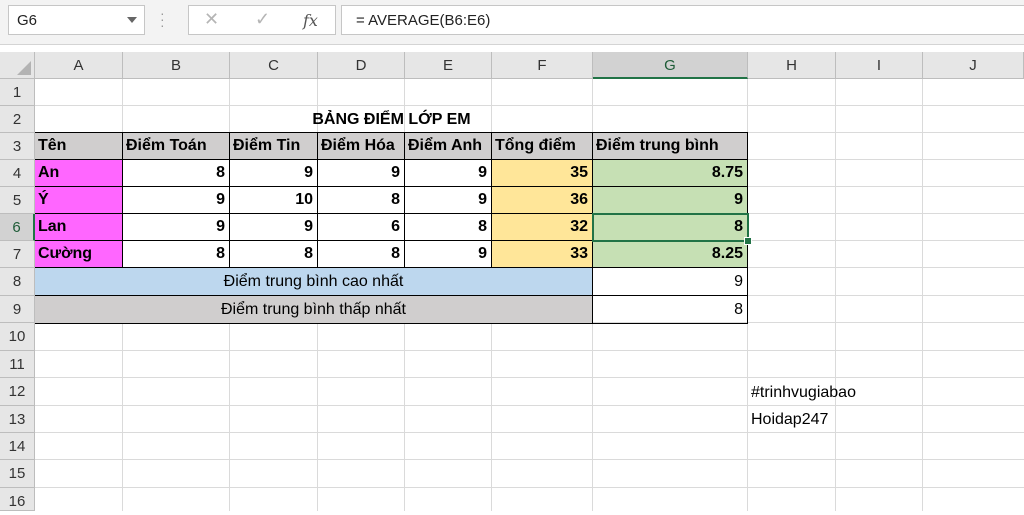 The height and width of the screenshot is (515, 1024). What do you see at coordinates (542, 227) in the screenshot?
I see `score-tong: 32` at bounding box center [542, 227].